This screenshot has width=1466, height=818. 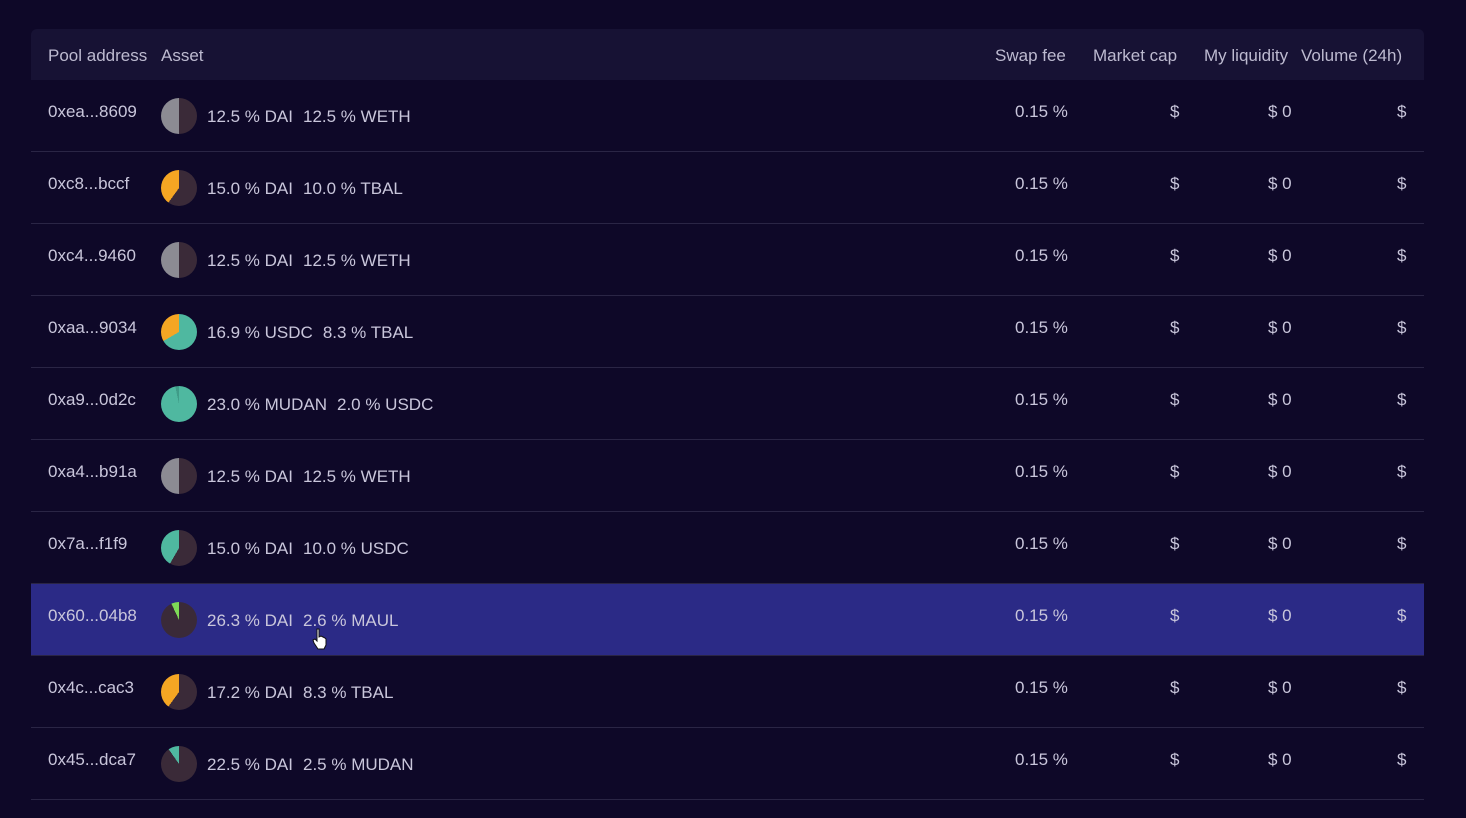 I want to click on pool-address: 0xa4...b91a, so click(x=92, y=471).